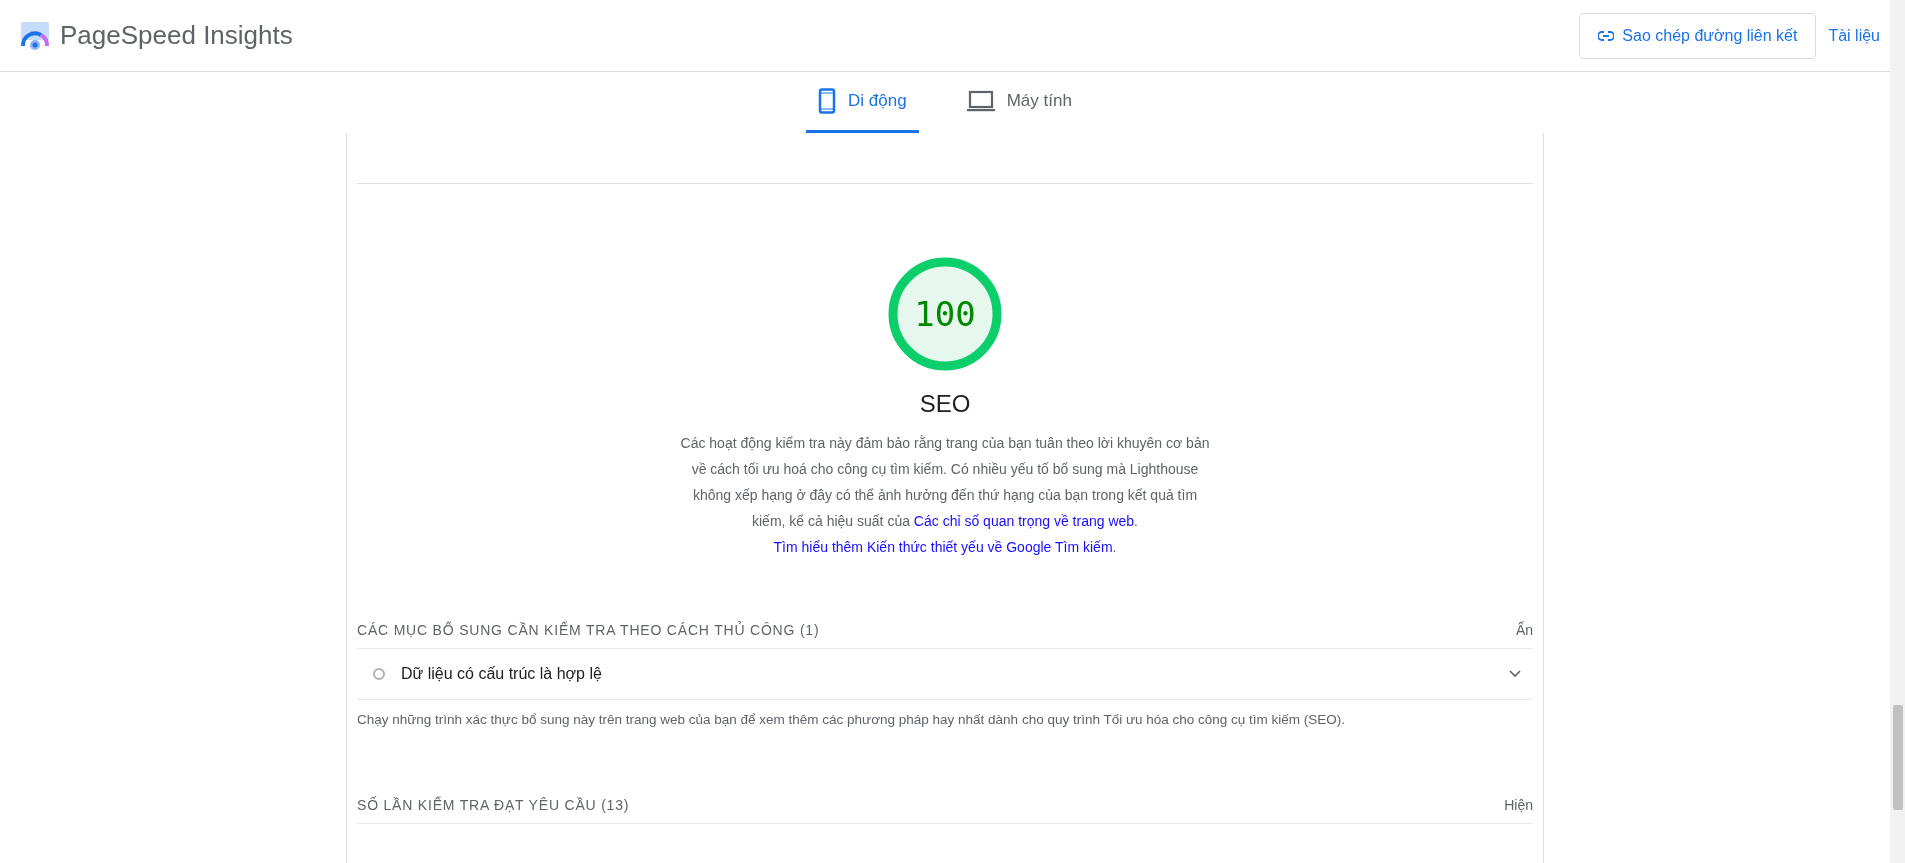 This screenshot has width=1905, height=863. Describe the element at coordinates (862, 102) in the screenshot. I see `device-tab: Di động` at that location.